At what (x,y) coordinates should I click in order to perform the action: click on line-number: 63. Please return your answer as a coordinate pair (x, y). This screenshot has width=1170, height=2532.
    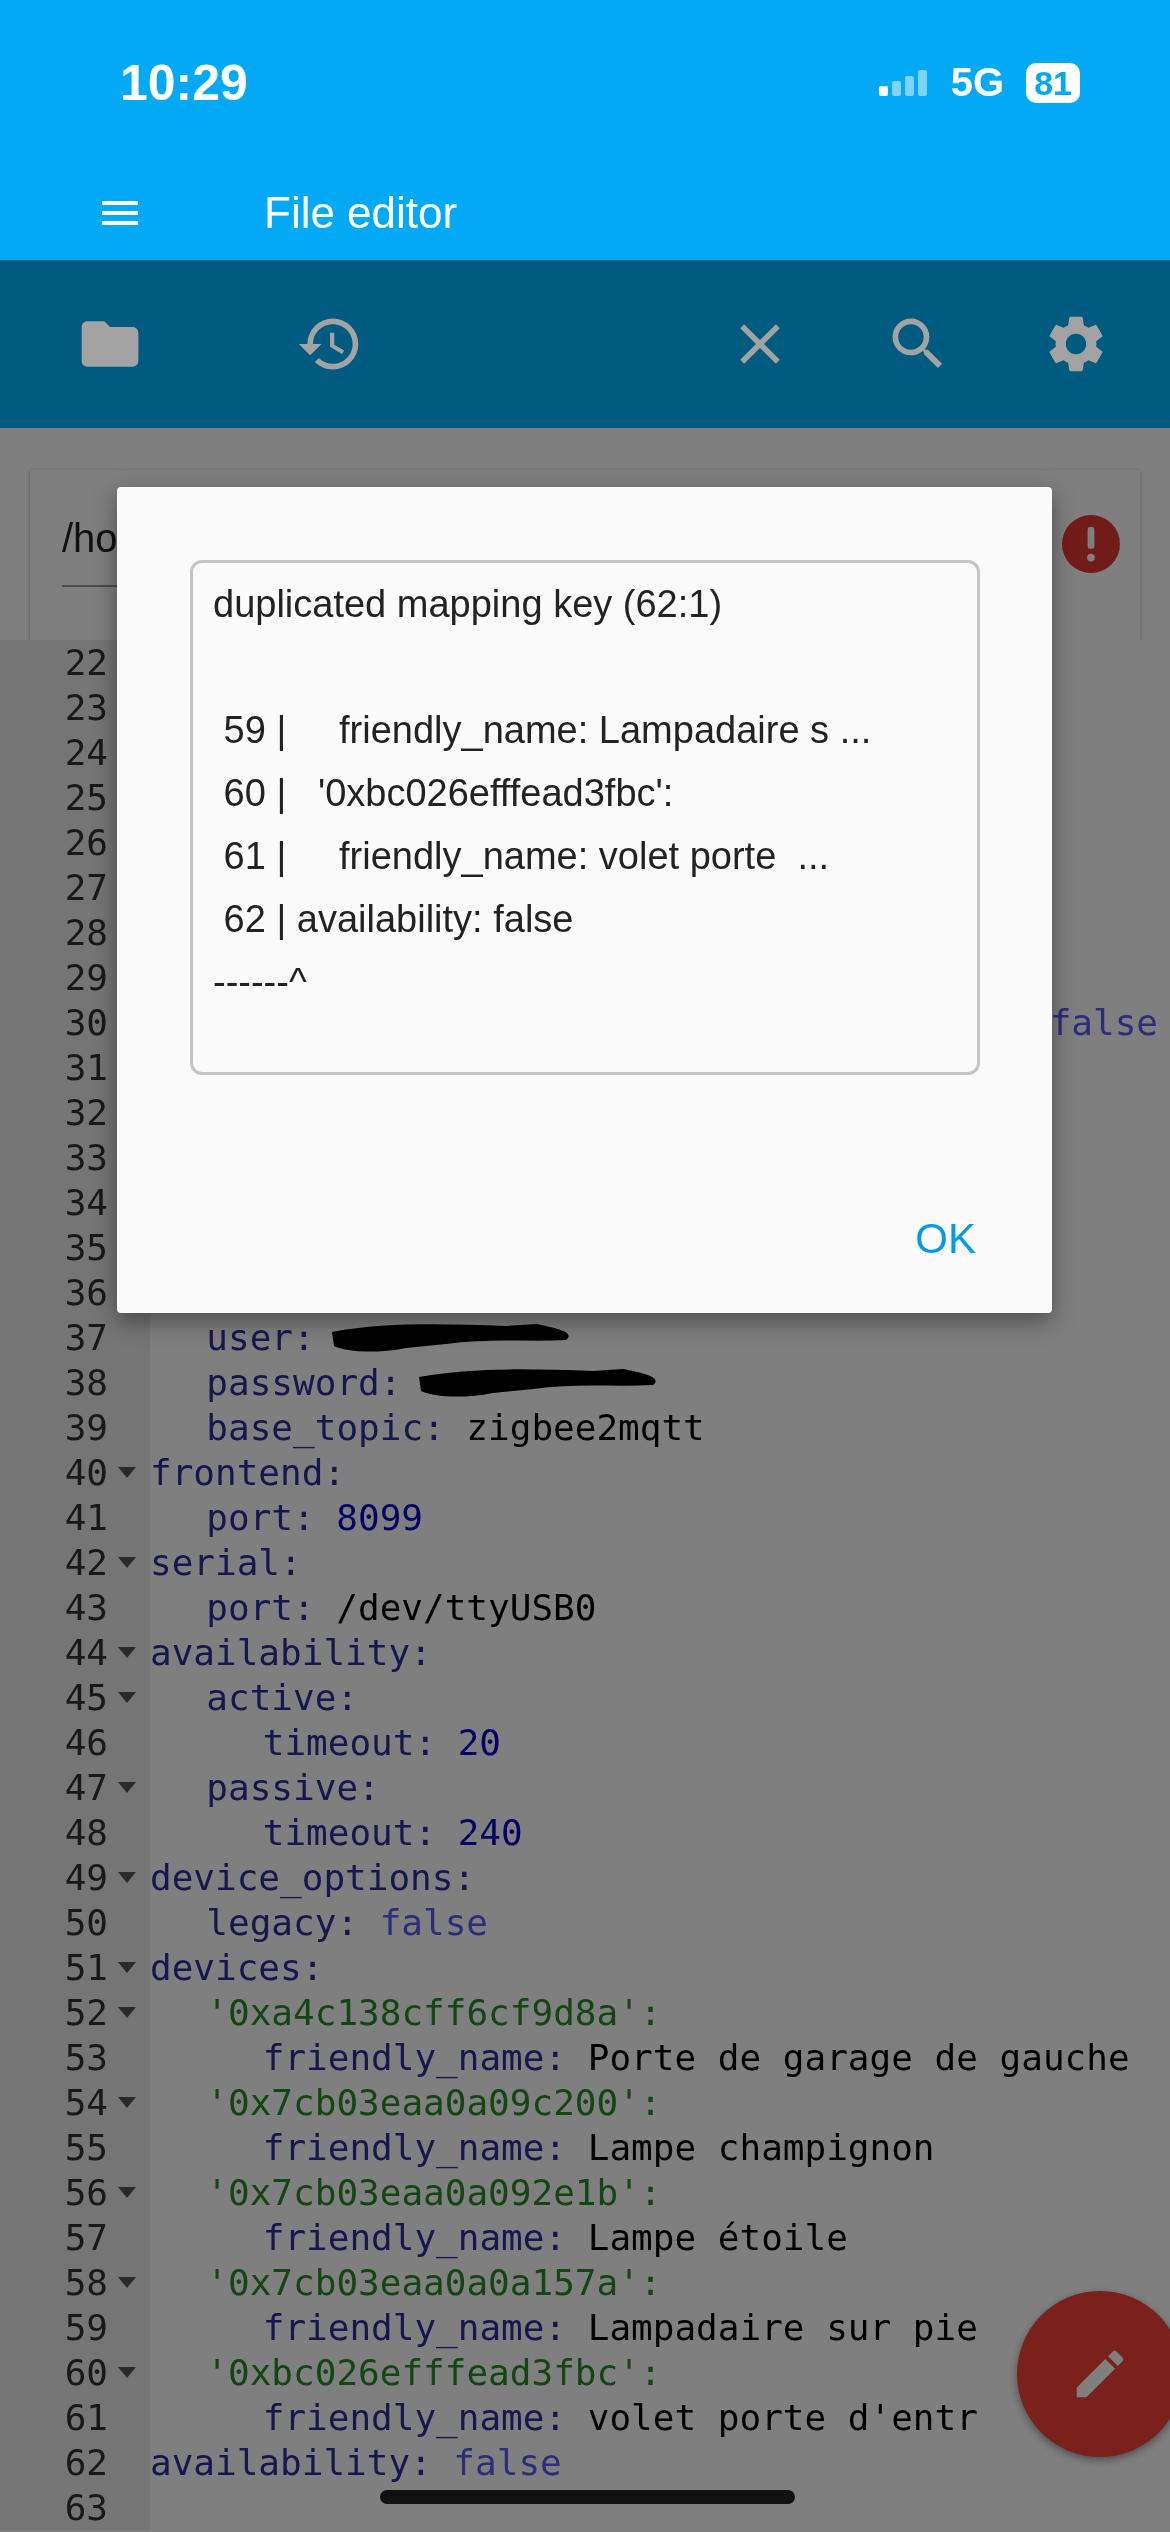
    Looking at the image, I should click on (85, 2508).